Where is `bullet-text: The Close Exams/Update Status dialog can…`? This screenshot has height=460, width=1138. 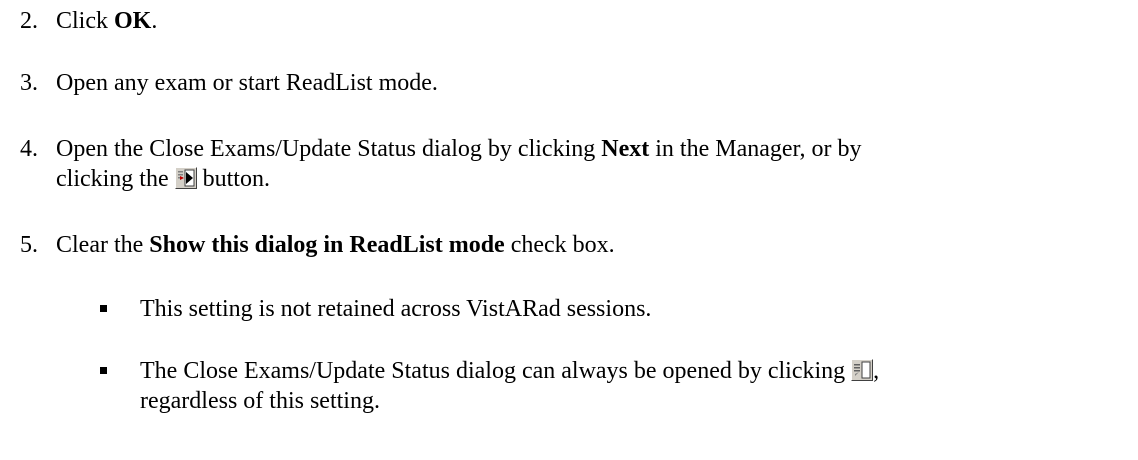 bullet-text: The Close Exams/Update Status dialog can… is located at coordinates (510, 386).